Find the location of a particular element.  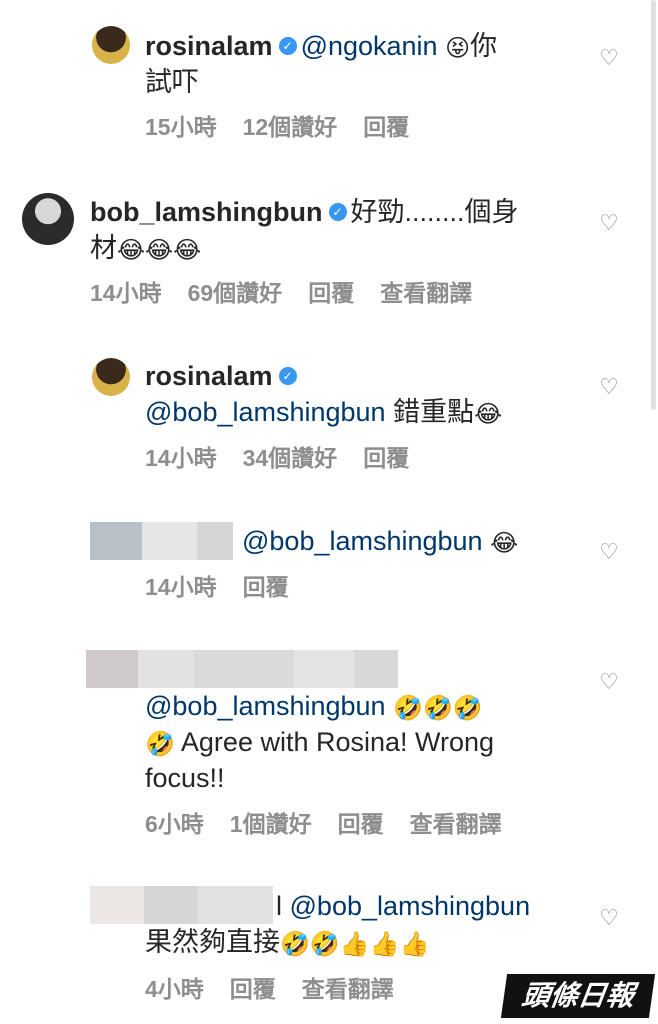

likes-count: 12個讚好 is located at coordinates (290, 127).